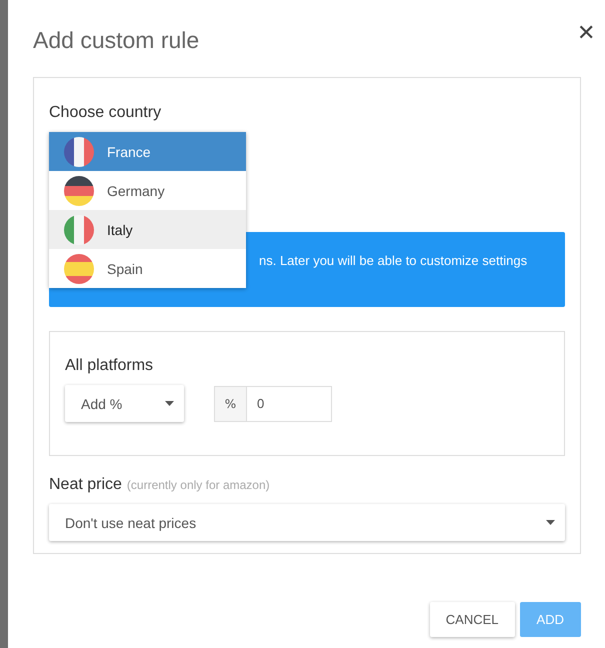 The image size is (605, 648). I want to click on cancel-button: CANCEL, so click(472, 619).